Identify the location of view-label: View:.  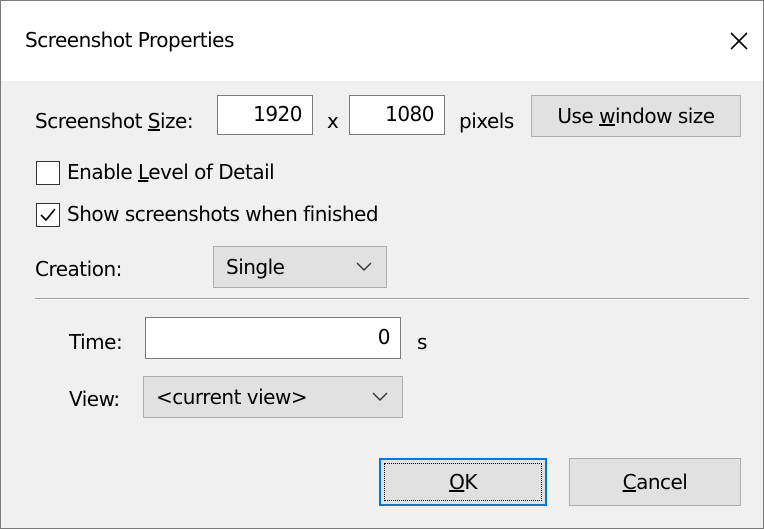
(94, 399).